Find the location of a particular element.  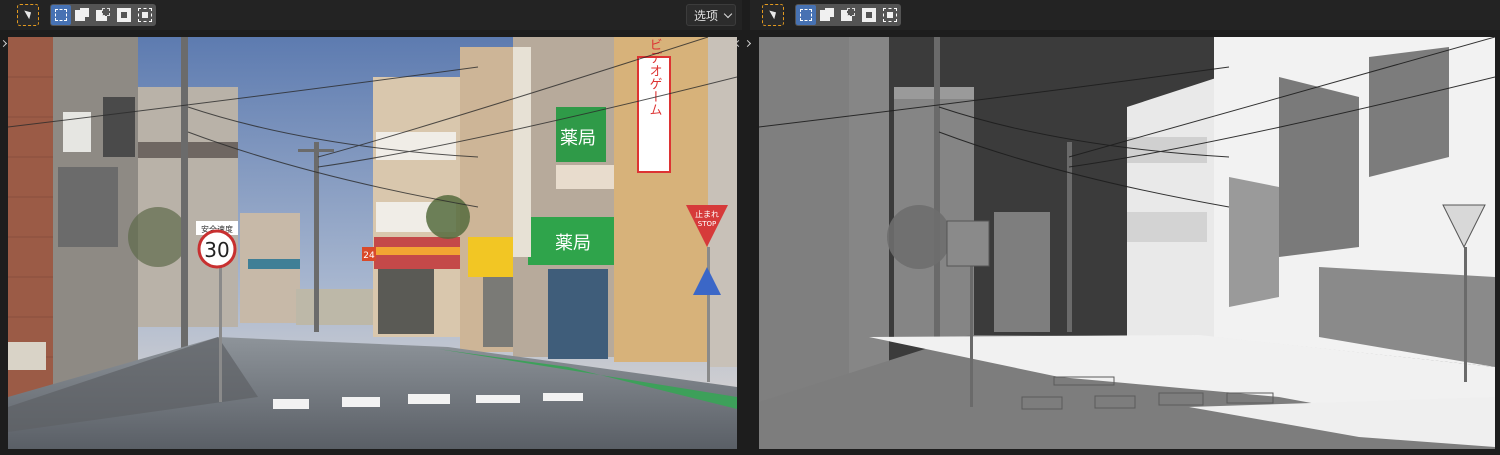

options-dropdown: 选项 is located at coordinates (710, 15).